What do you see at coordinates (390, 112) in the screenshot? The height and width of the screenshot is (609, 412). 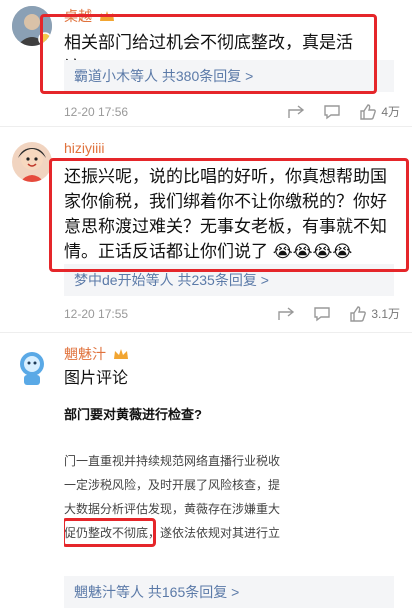 I see `like-count: 4万` at bounding box center [390, 112].